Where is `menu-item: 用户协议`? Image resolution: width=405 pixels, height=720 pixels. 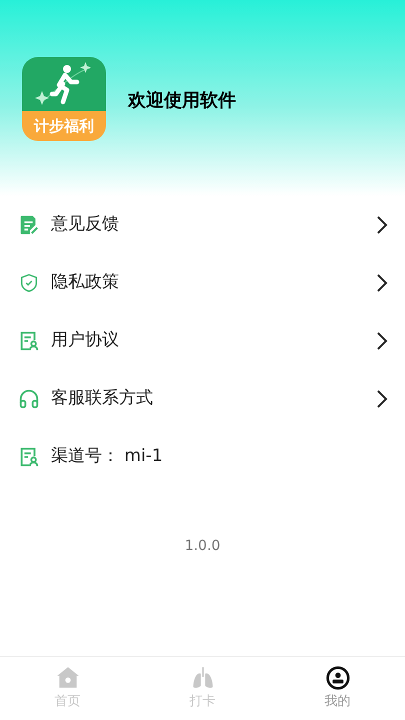 menu-item: 用户协议 is located at coordinates (202, 341).